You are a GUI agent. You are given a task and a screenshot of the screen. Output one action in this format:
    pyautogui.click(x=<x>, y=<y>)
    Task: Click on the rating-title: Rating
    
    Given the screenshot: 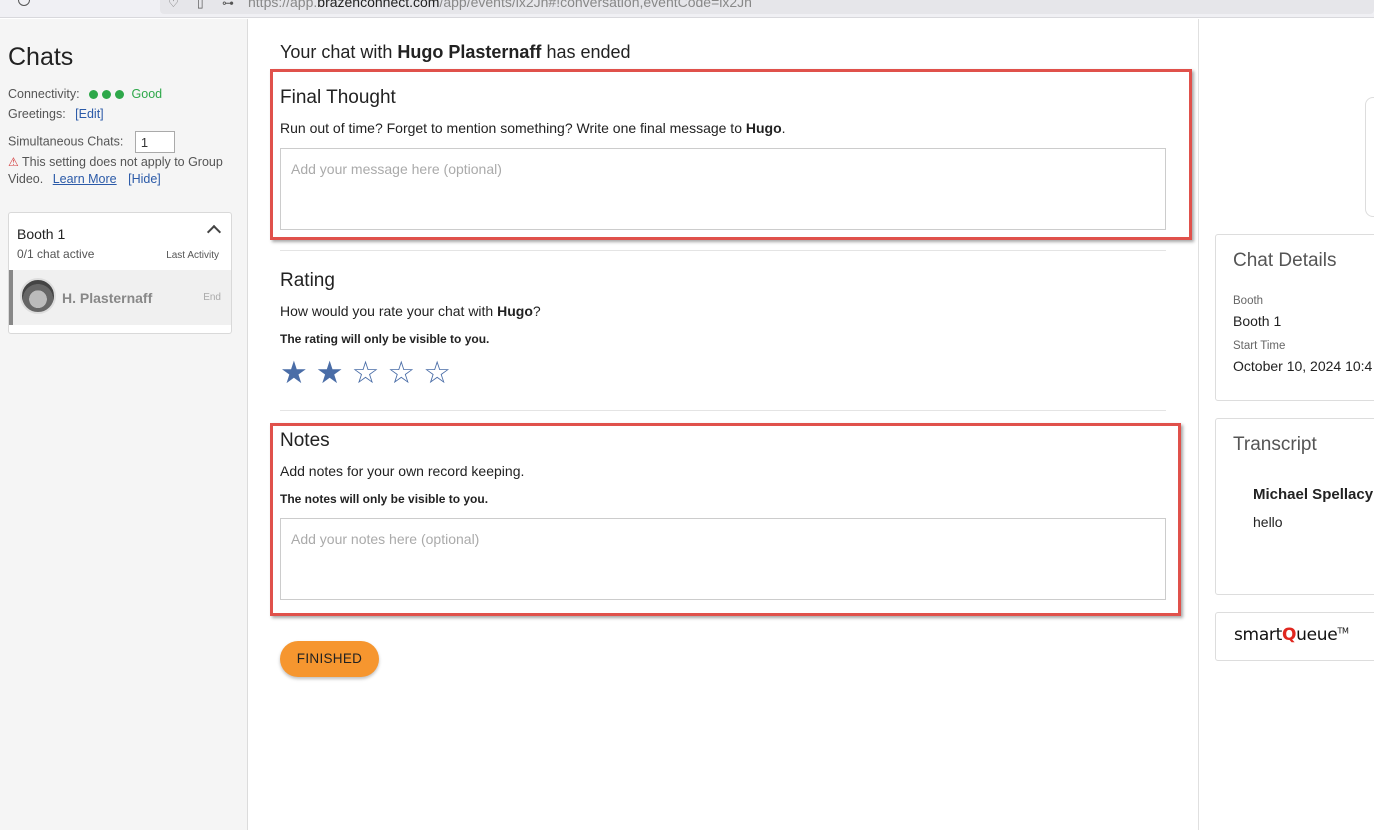 What is the action you would take?
    pyautogui.click(x=307, y=280)
    